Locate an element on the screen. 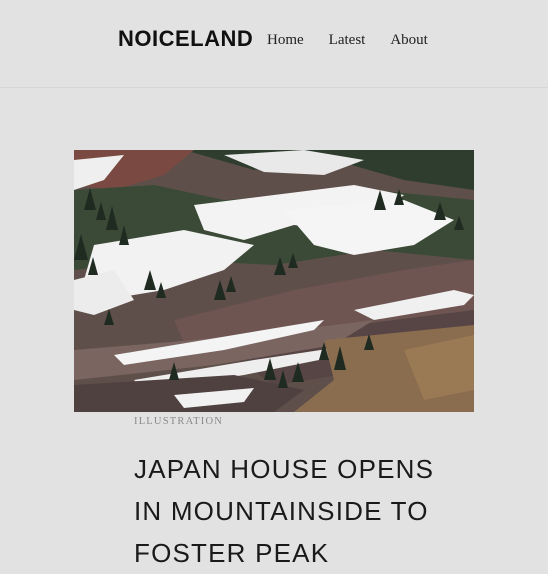 The image size is (548, 574). site-logo: NOICELAND is located at coordinates (185, 39).